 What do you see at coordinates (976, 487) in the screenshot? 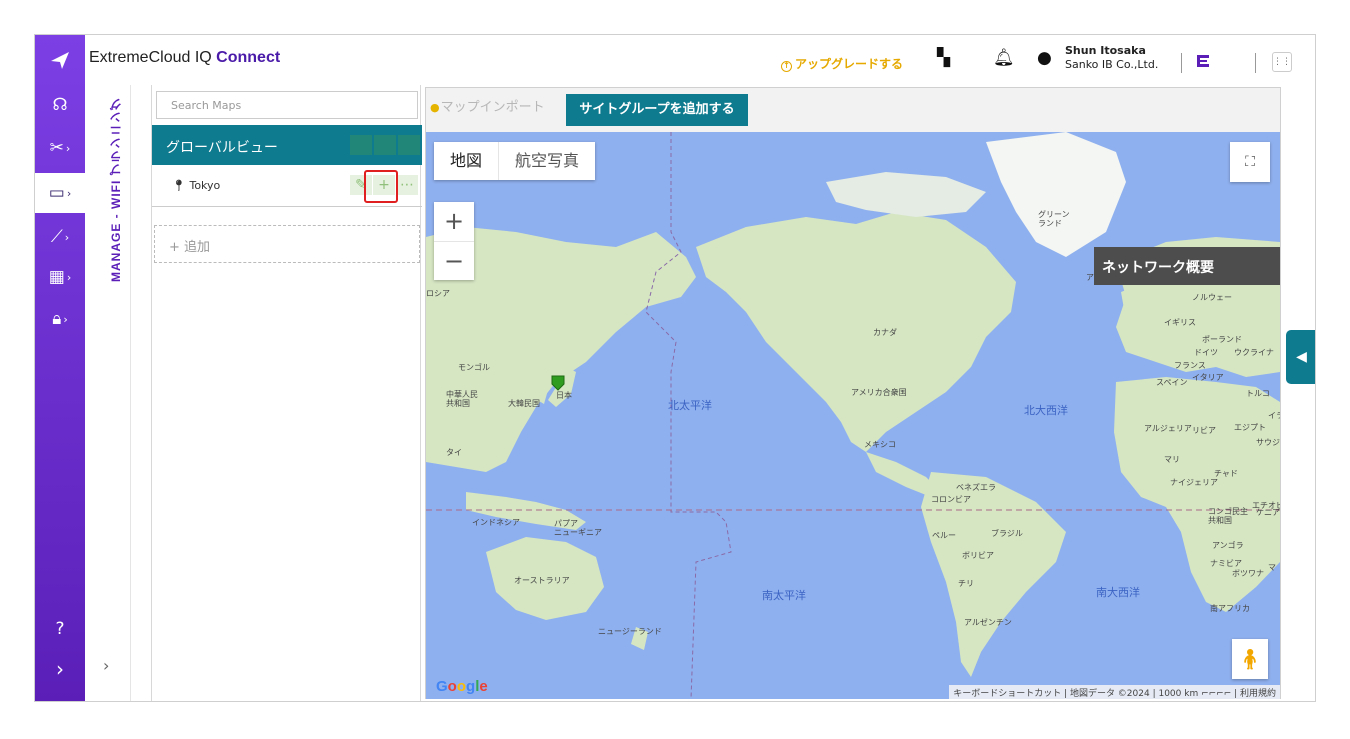
I see `map-label: ベネズエラ` at bounding box center [976, 487].